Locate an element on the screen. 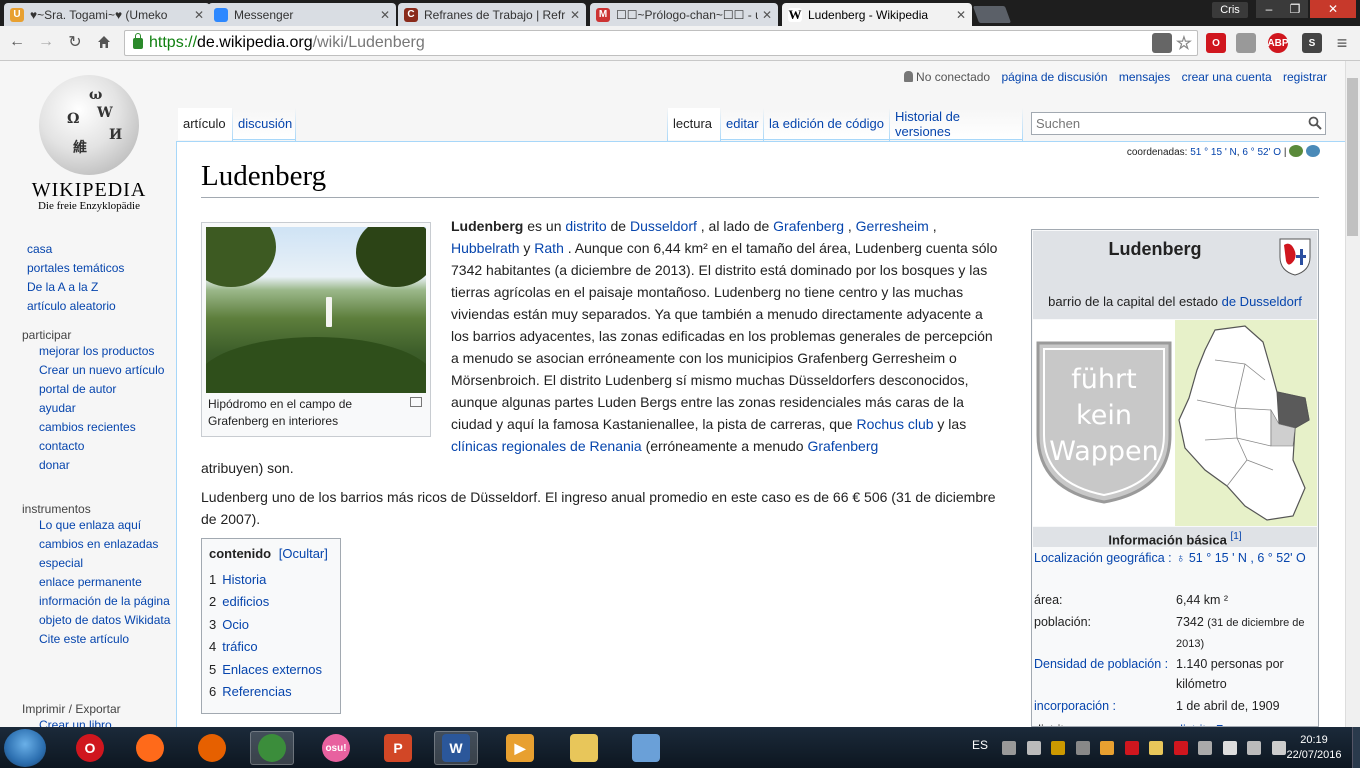  tab-edit-source: la edición de código is located at coordinates (826, 124).